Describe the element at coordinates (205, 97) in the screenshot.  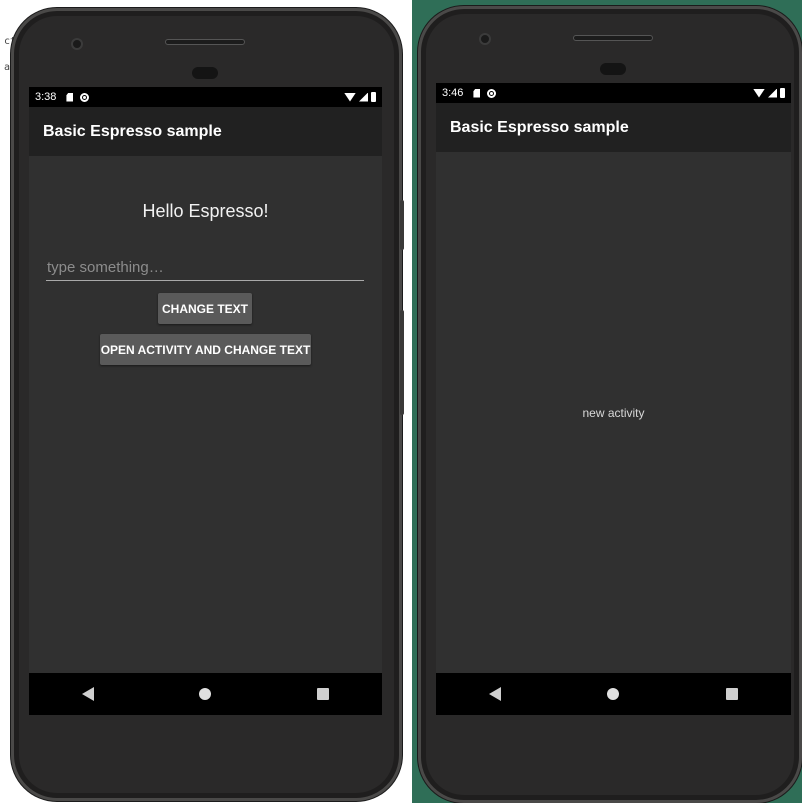
I see `status-bar: 3:38` at that location.